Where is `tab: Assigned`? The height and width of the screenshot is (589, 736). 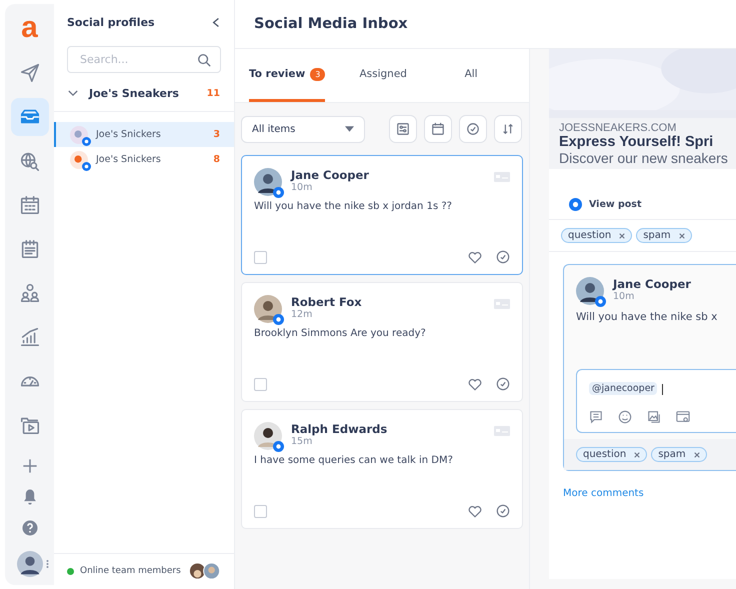 tab: Assigned is located at coordinates (383, 75).